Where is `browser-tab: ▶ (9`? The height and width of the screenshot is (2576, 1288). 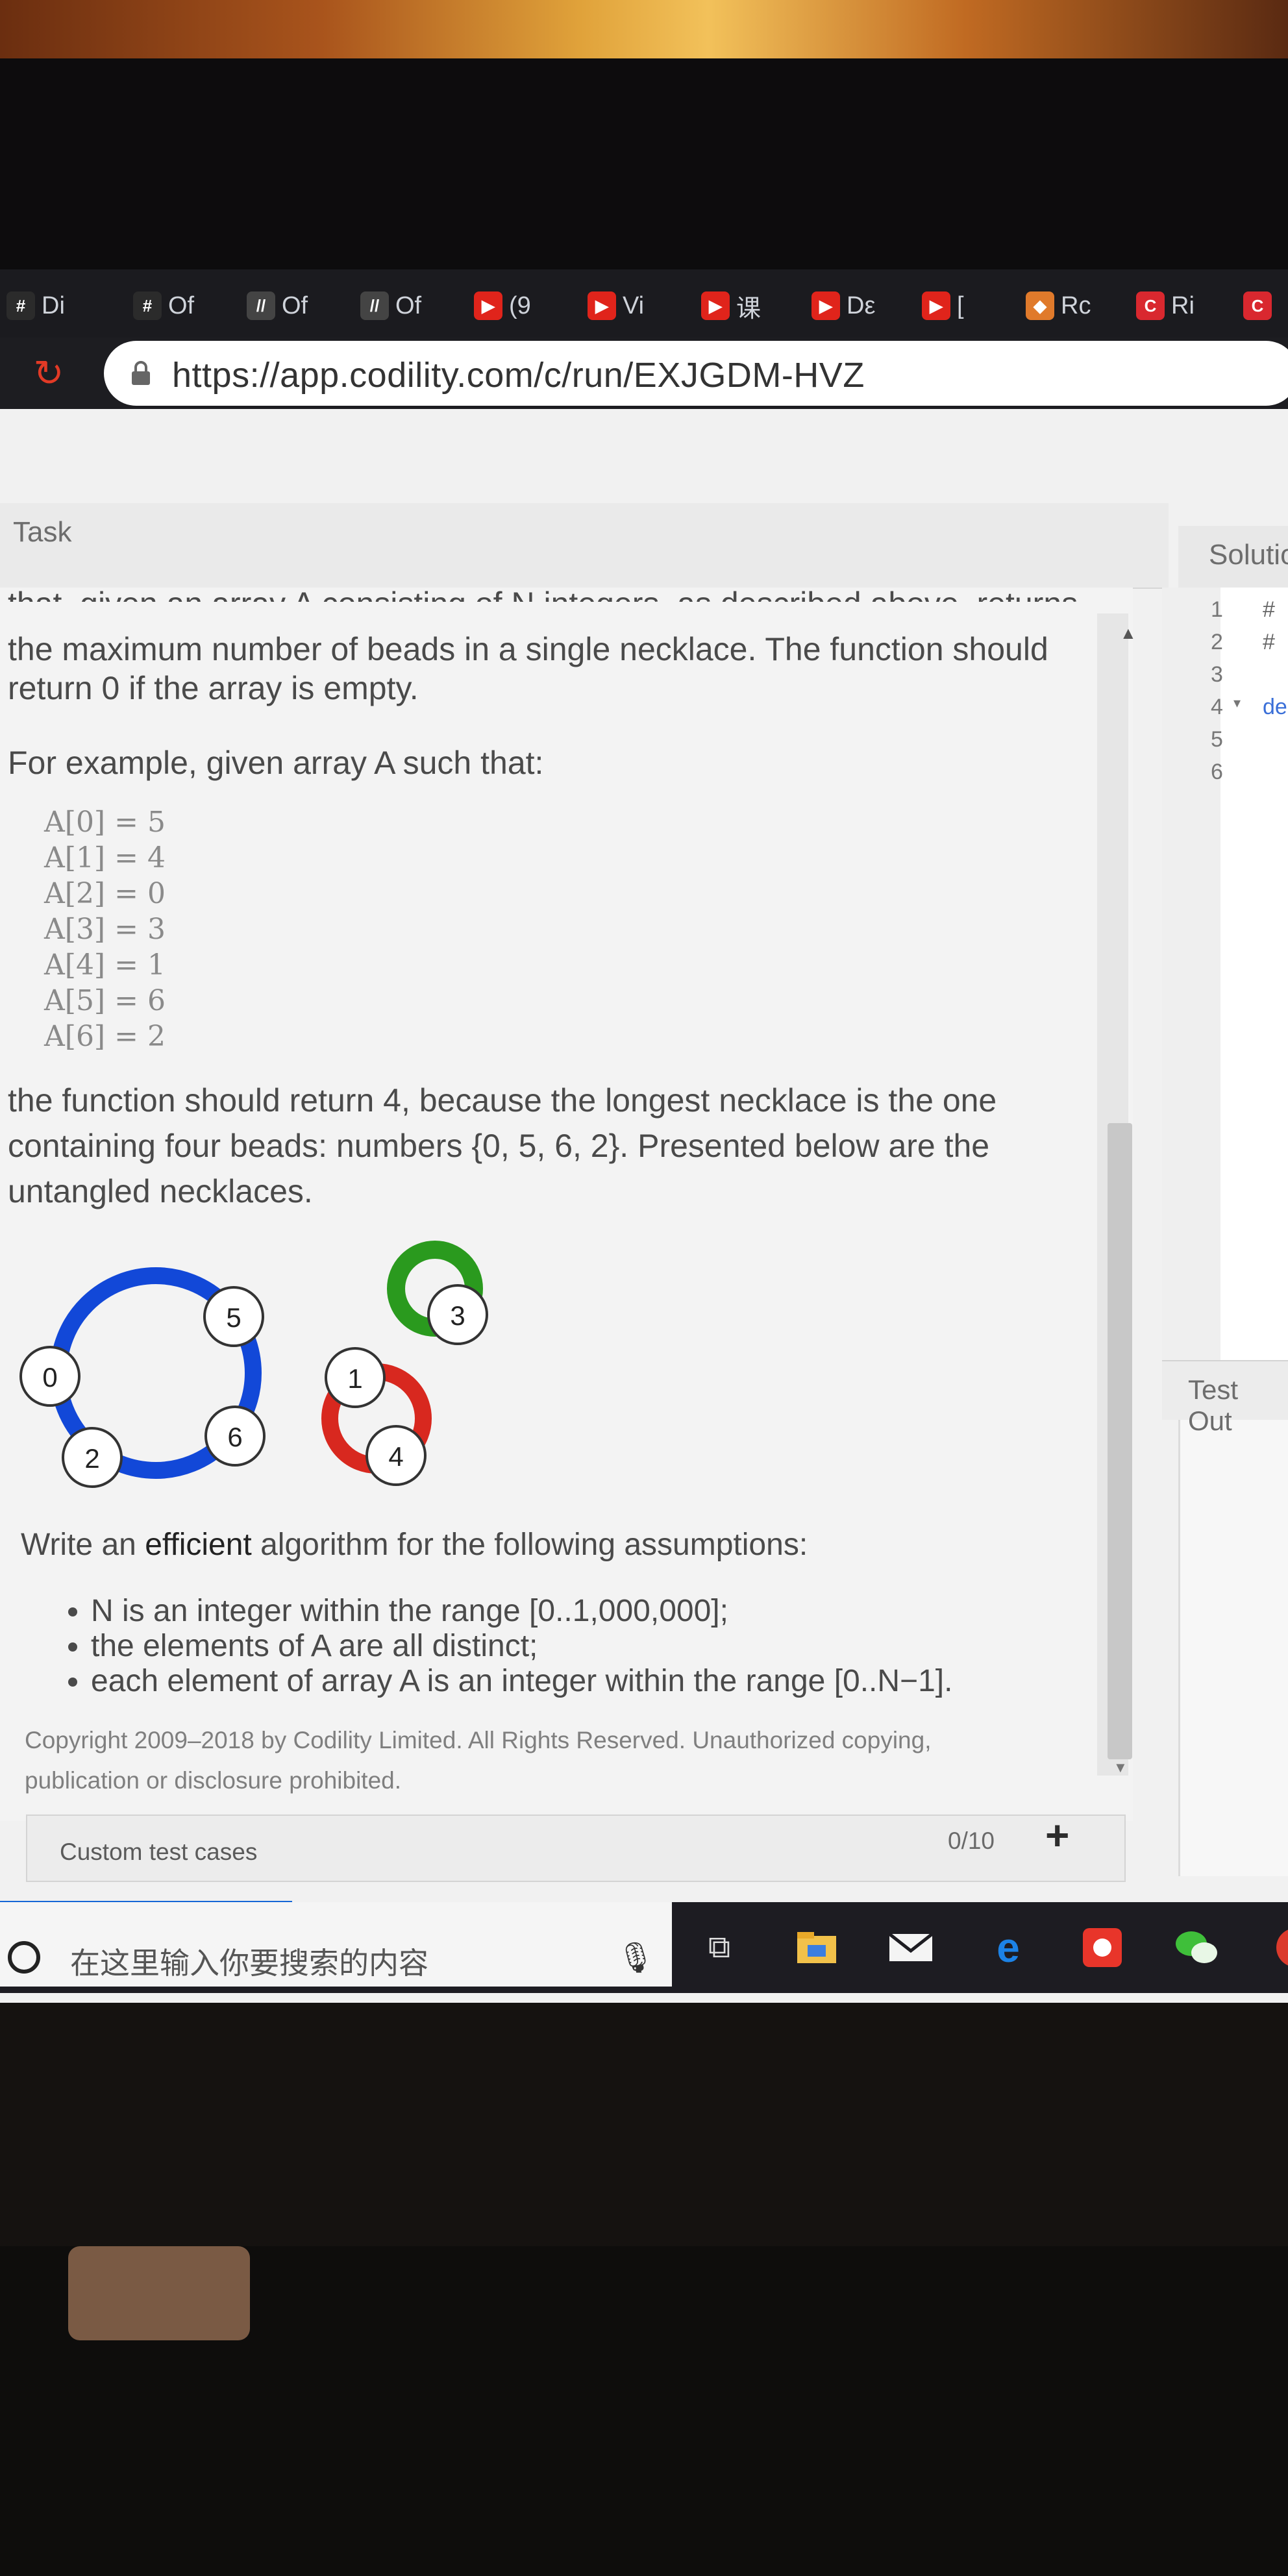 browser-tab: ▶ (9 is located at coordinates (502, 305).